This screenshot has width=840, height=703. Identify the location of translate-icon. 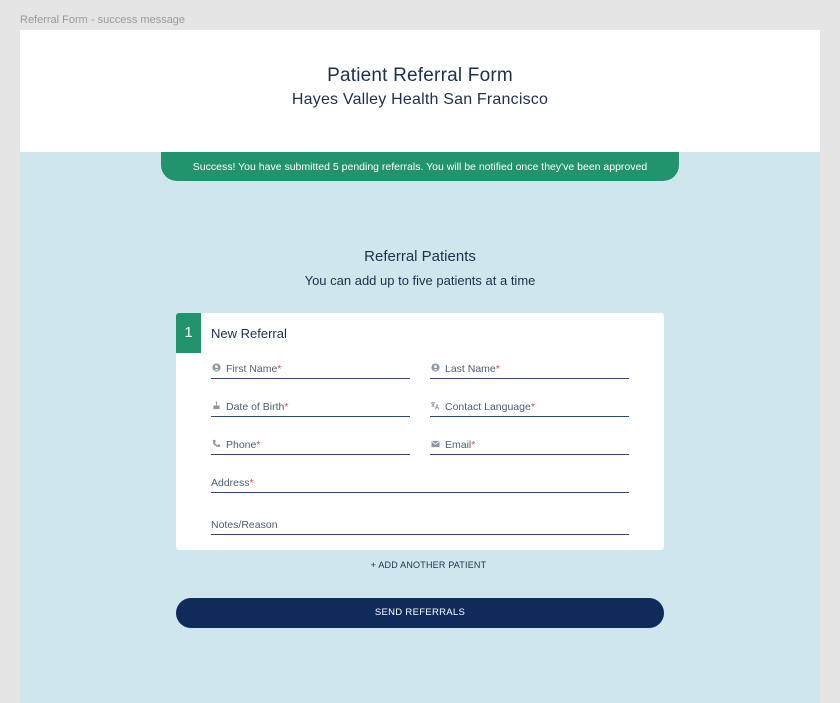
(435, 406).